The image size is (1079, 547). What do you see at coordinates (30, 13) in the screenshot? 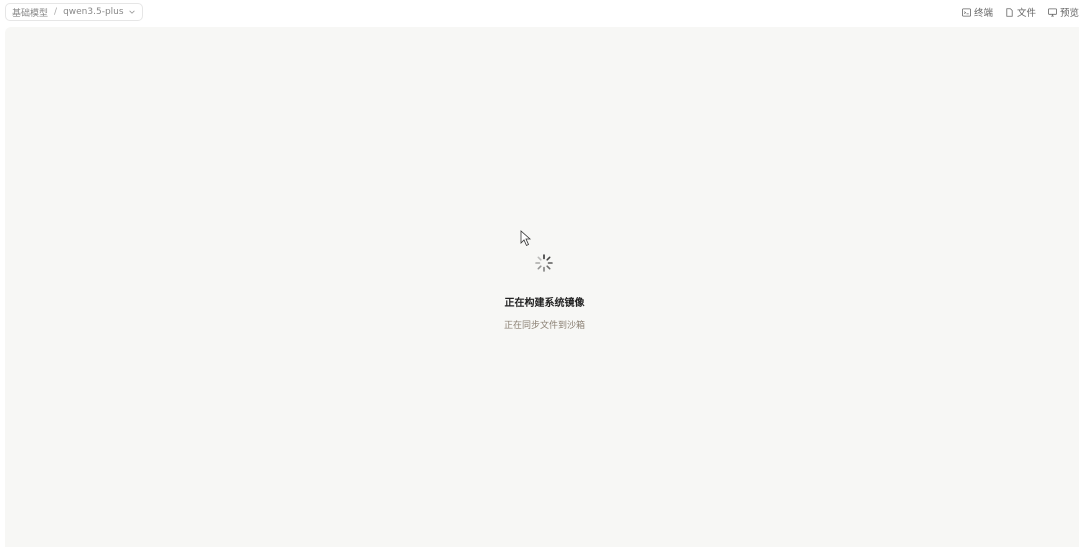
I see `model-category-label: 基础模型` at bounding box center [30, 13].